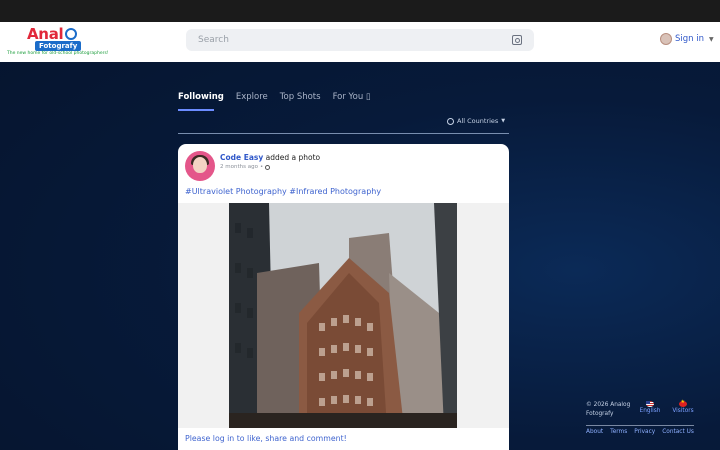 The width and height of the screenshot is (720, 450). What do you see at coordinates (517, 40) in the screenshot?
I see `scan-search-icon` at bounding box center [517, 40].